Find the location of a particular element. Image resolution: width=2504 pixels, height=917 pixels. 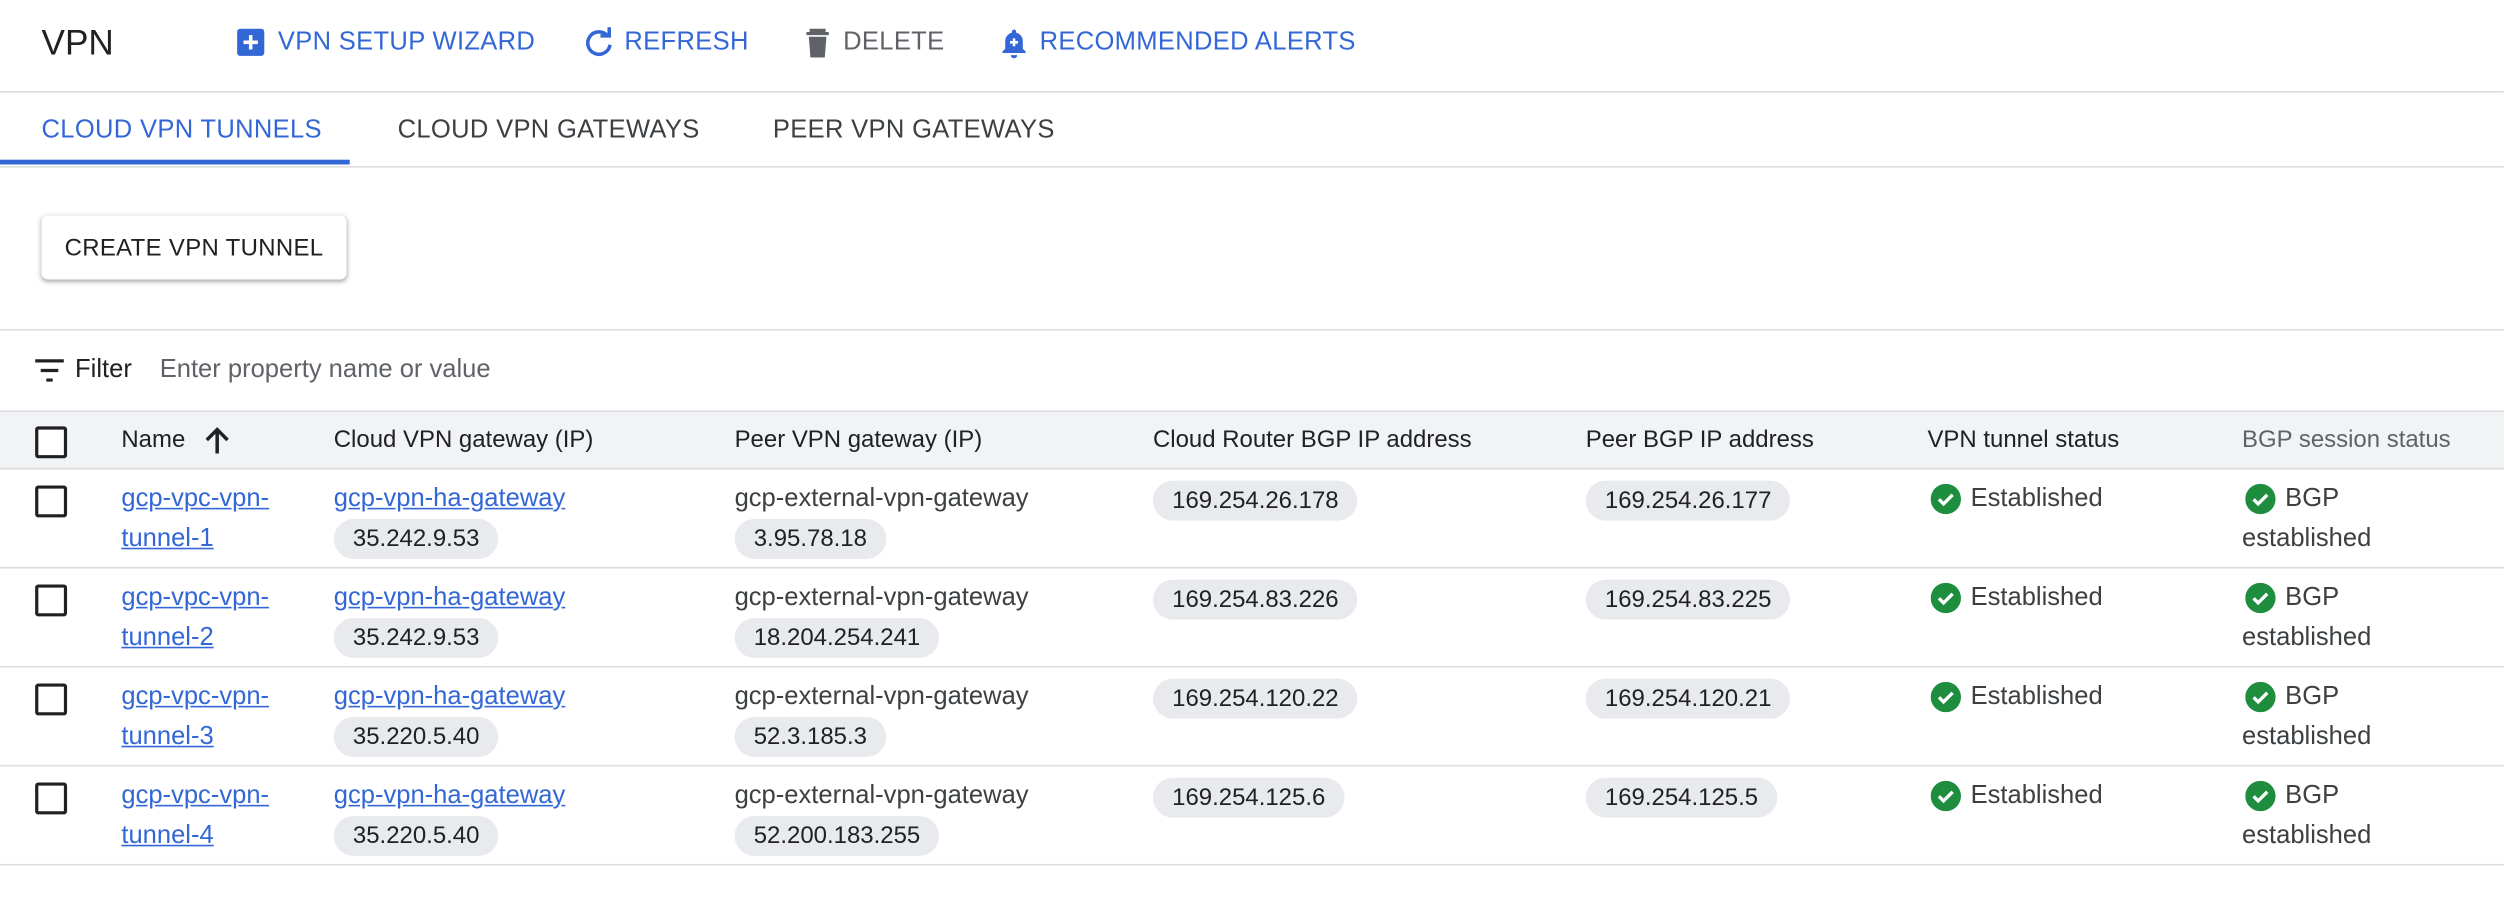

peer-bgp-cell: 169.254.120.21 is located at coordinates (1688, 698).